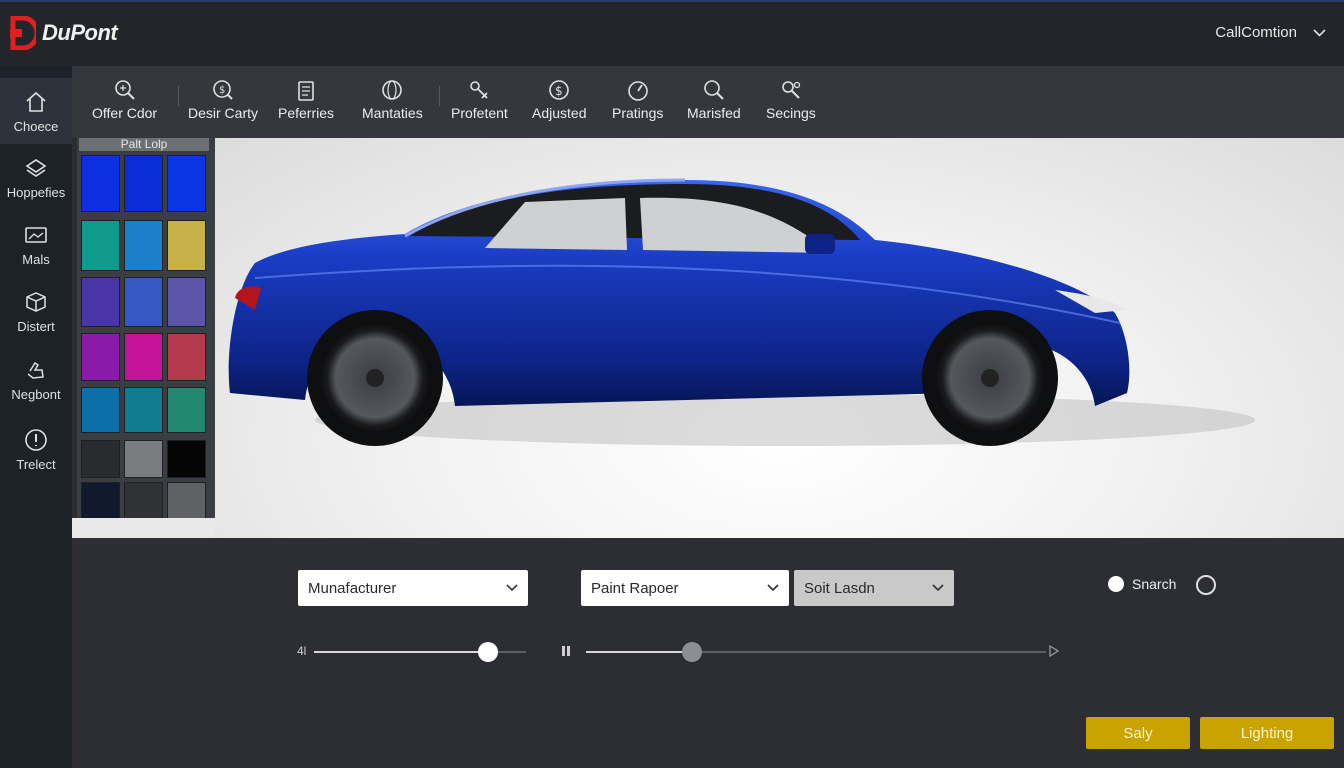 Image resolution: width=1344 pixels, height=768 pixels. Describe the element at coordinates (36, 394) in the screenshot. I see `sidebar-item-label: Negbont` at that location.